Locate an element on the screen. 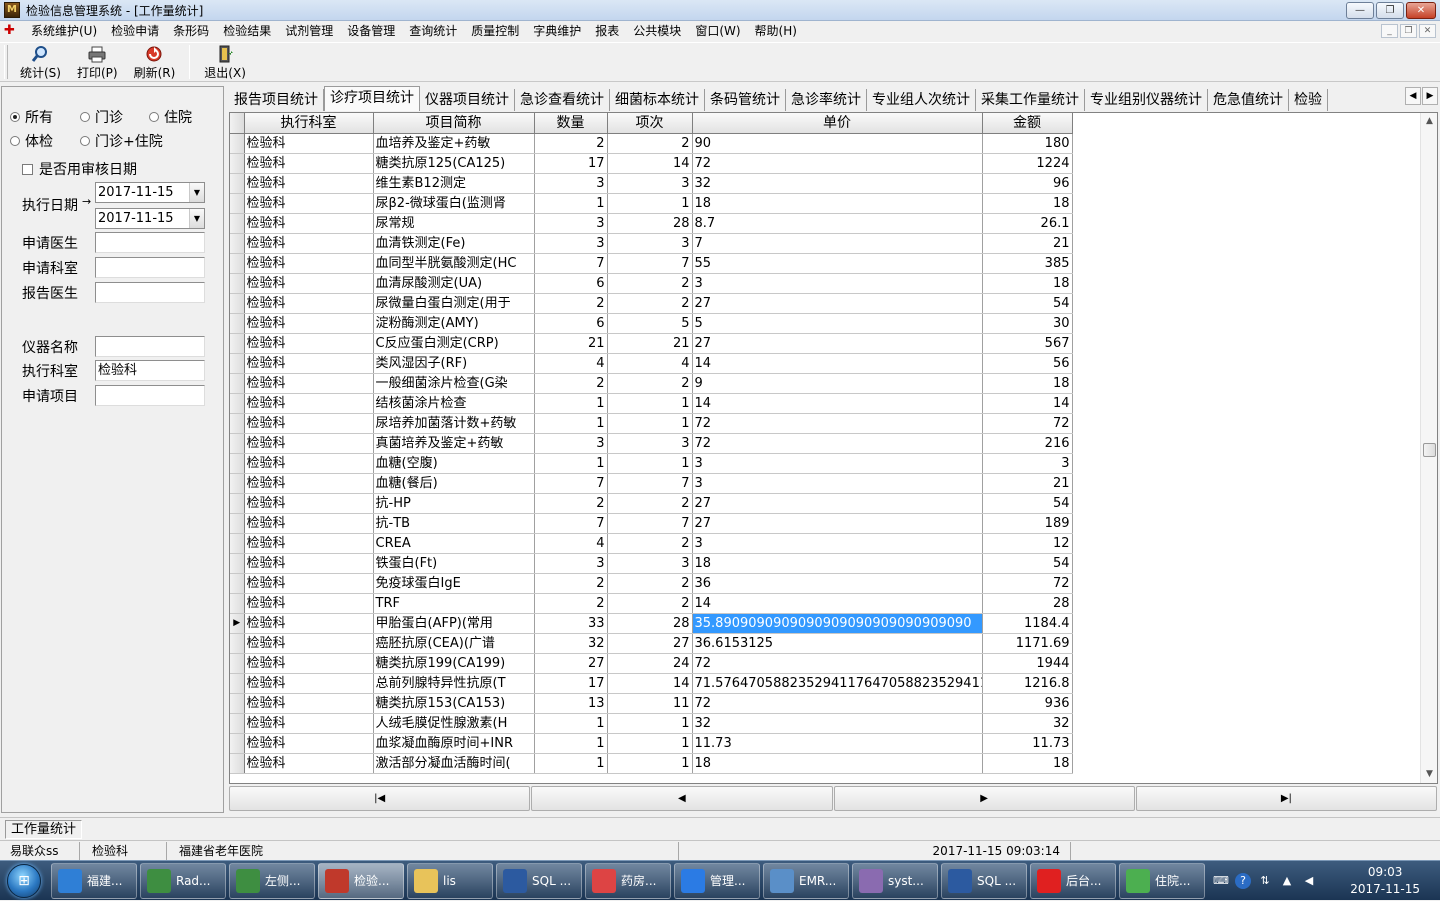 The height and width of the screenshot is (901, 1440). mdi-app-icon: ✚ is located at coordinates (13, 31).